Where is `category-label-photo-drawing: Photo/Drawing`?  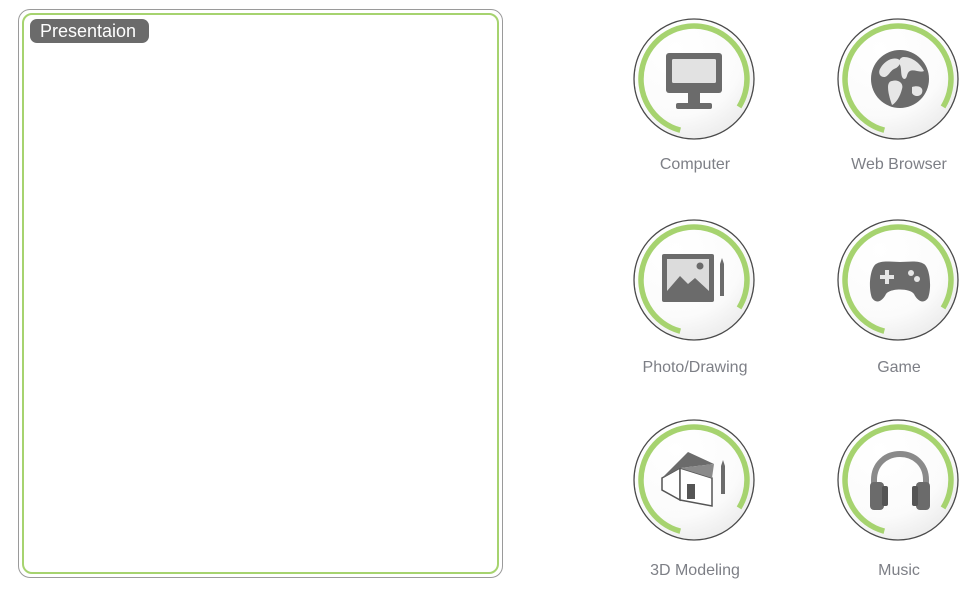
category-label-photo-drawing: Photo/Drawing is located at coordinates (695, 368).